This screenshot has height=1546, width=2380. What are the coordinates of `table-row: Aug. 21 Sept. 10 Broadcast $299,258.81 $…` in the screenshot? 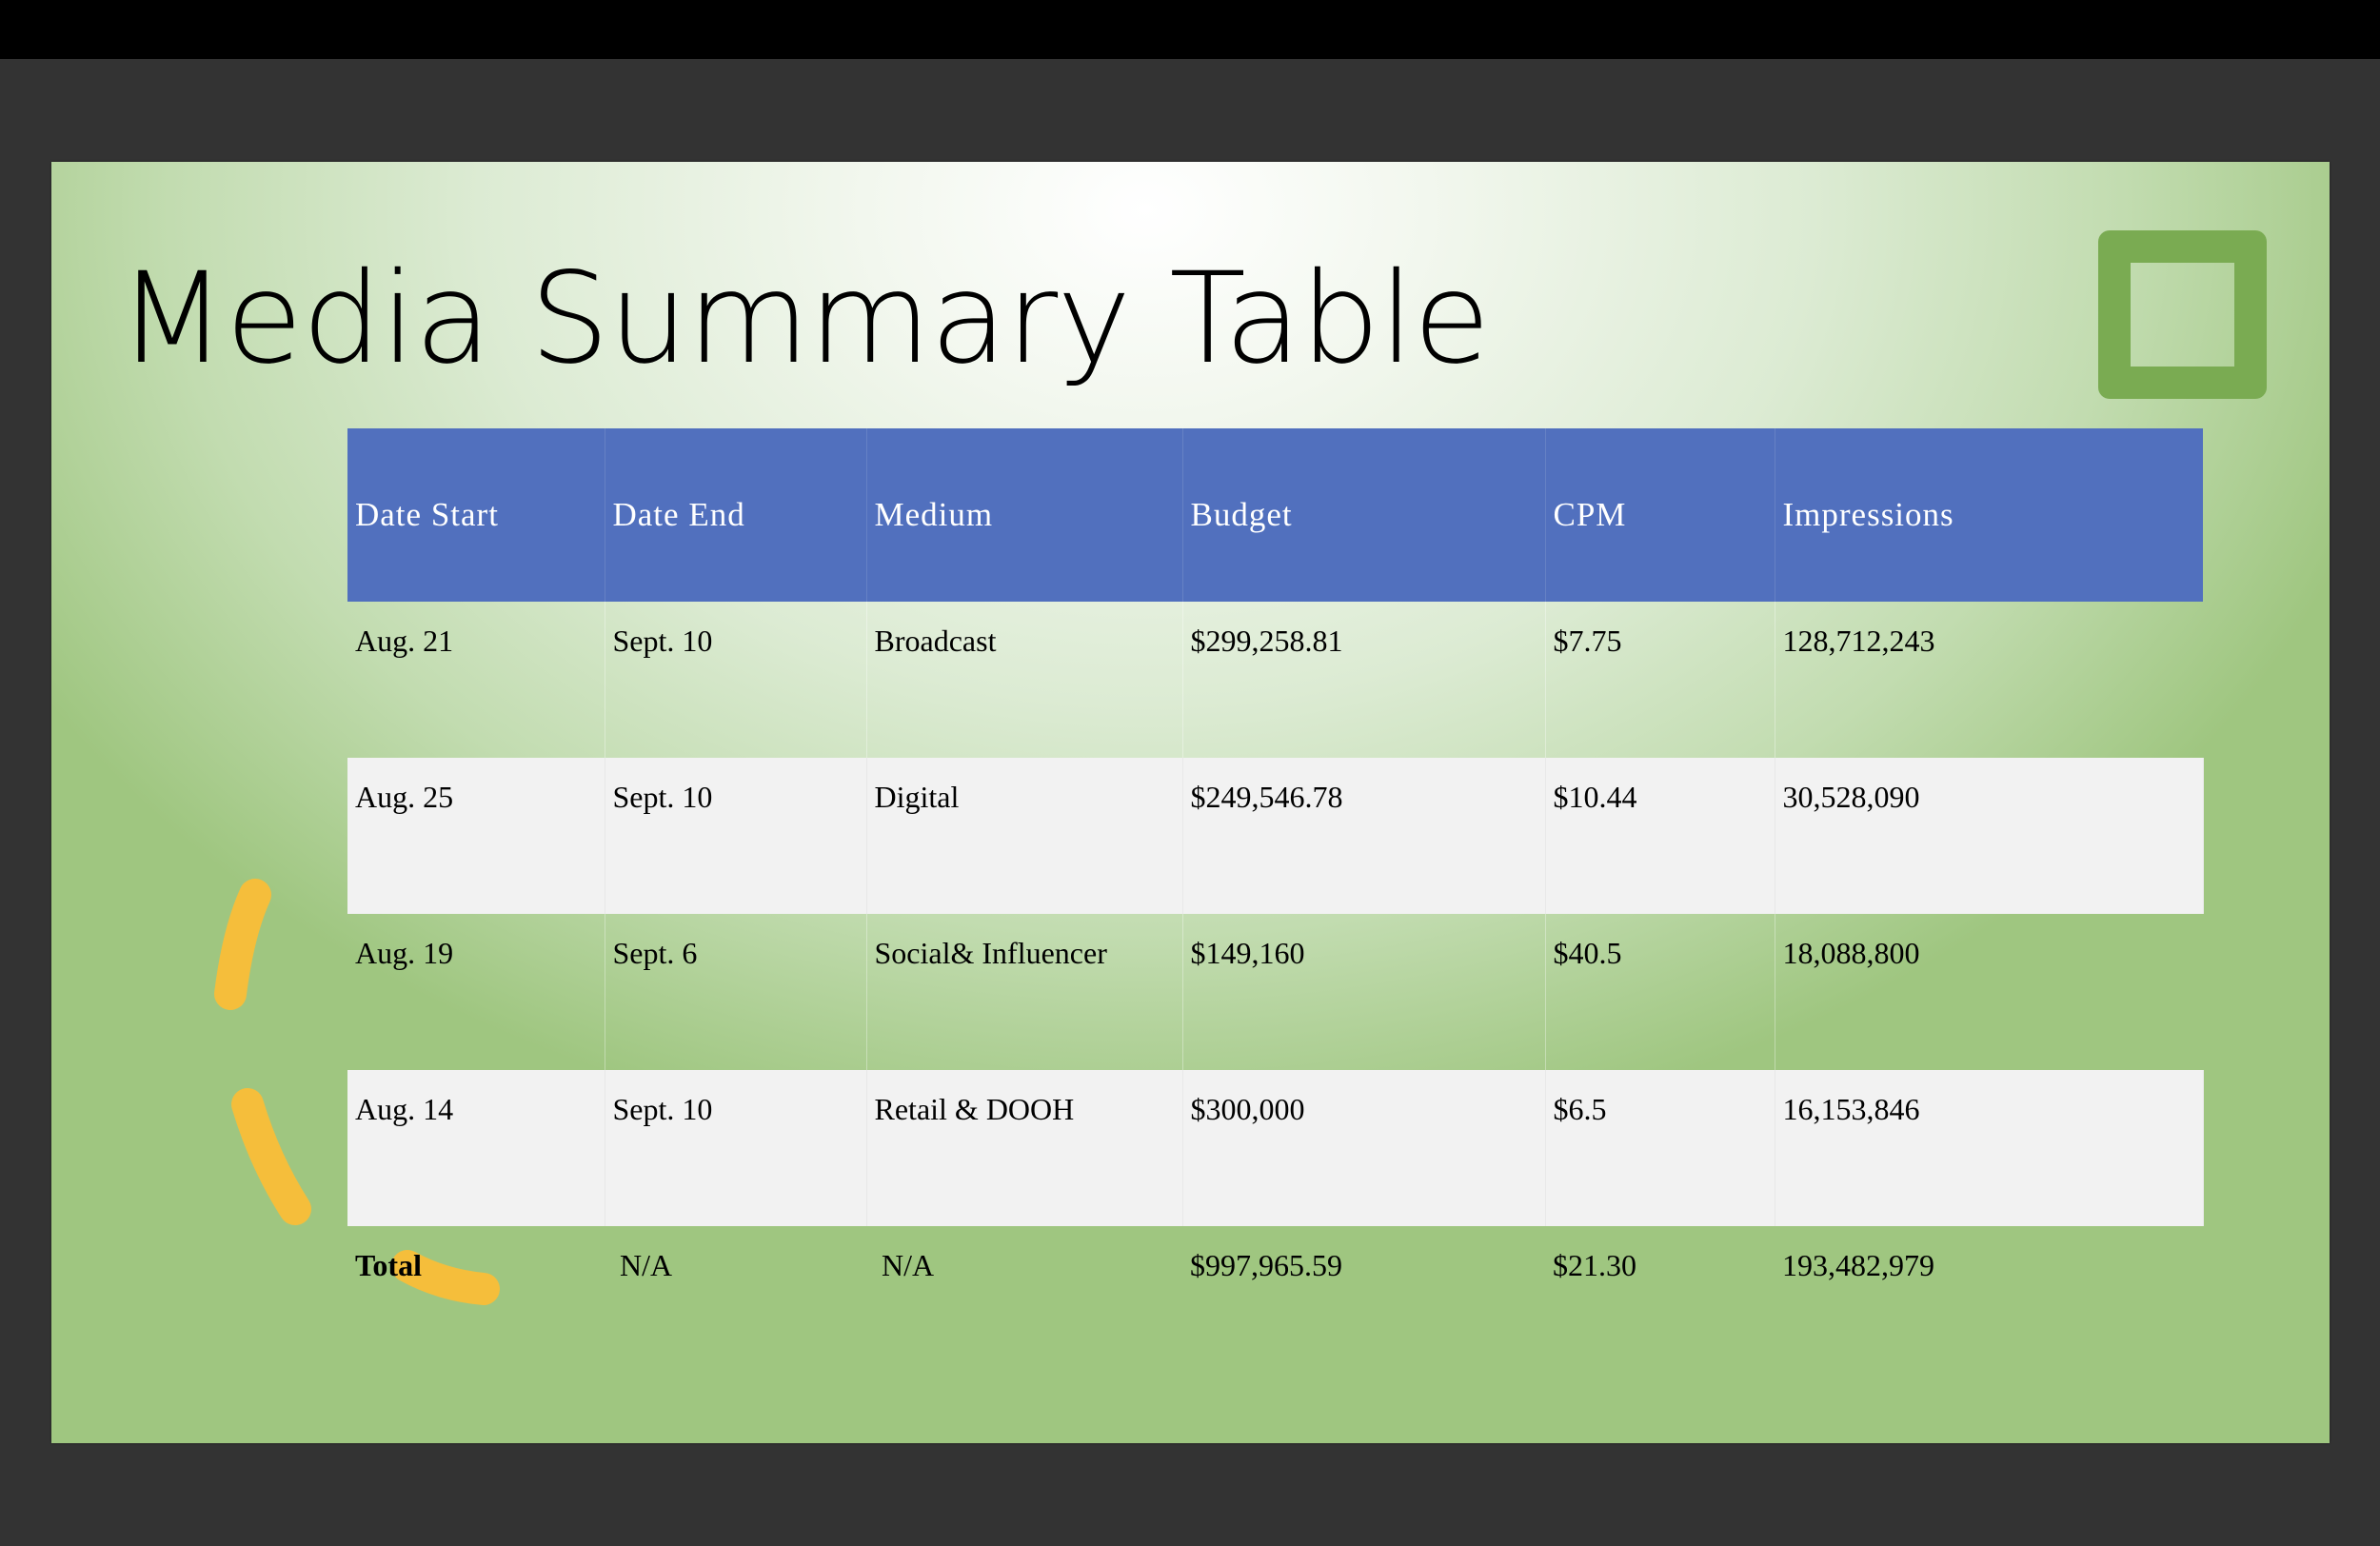 It's located at (1275, 680).